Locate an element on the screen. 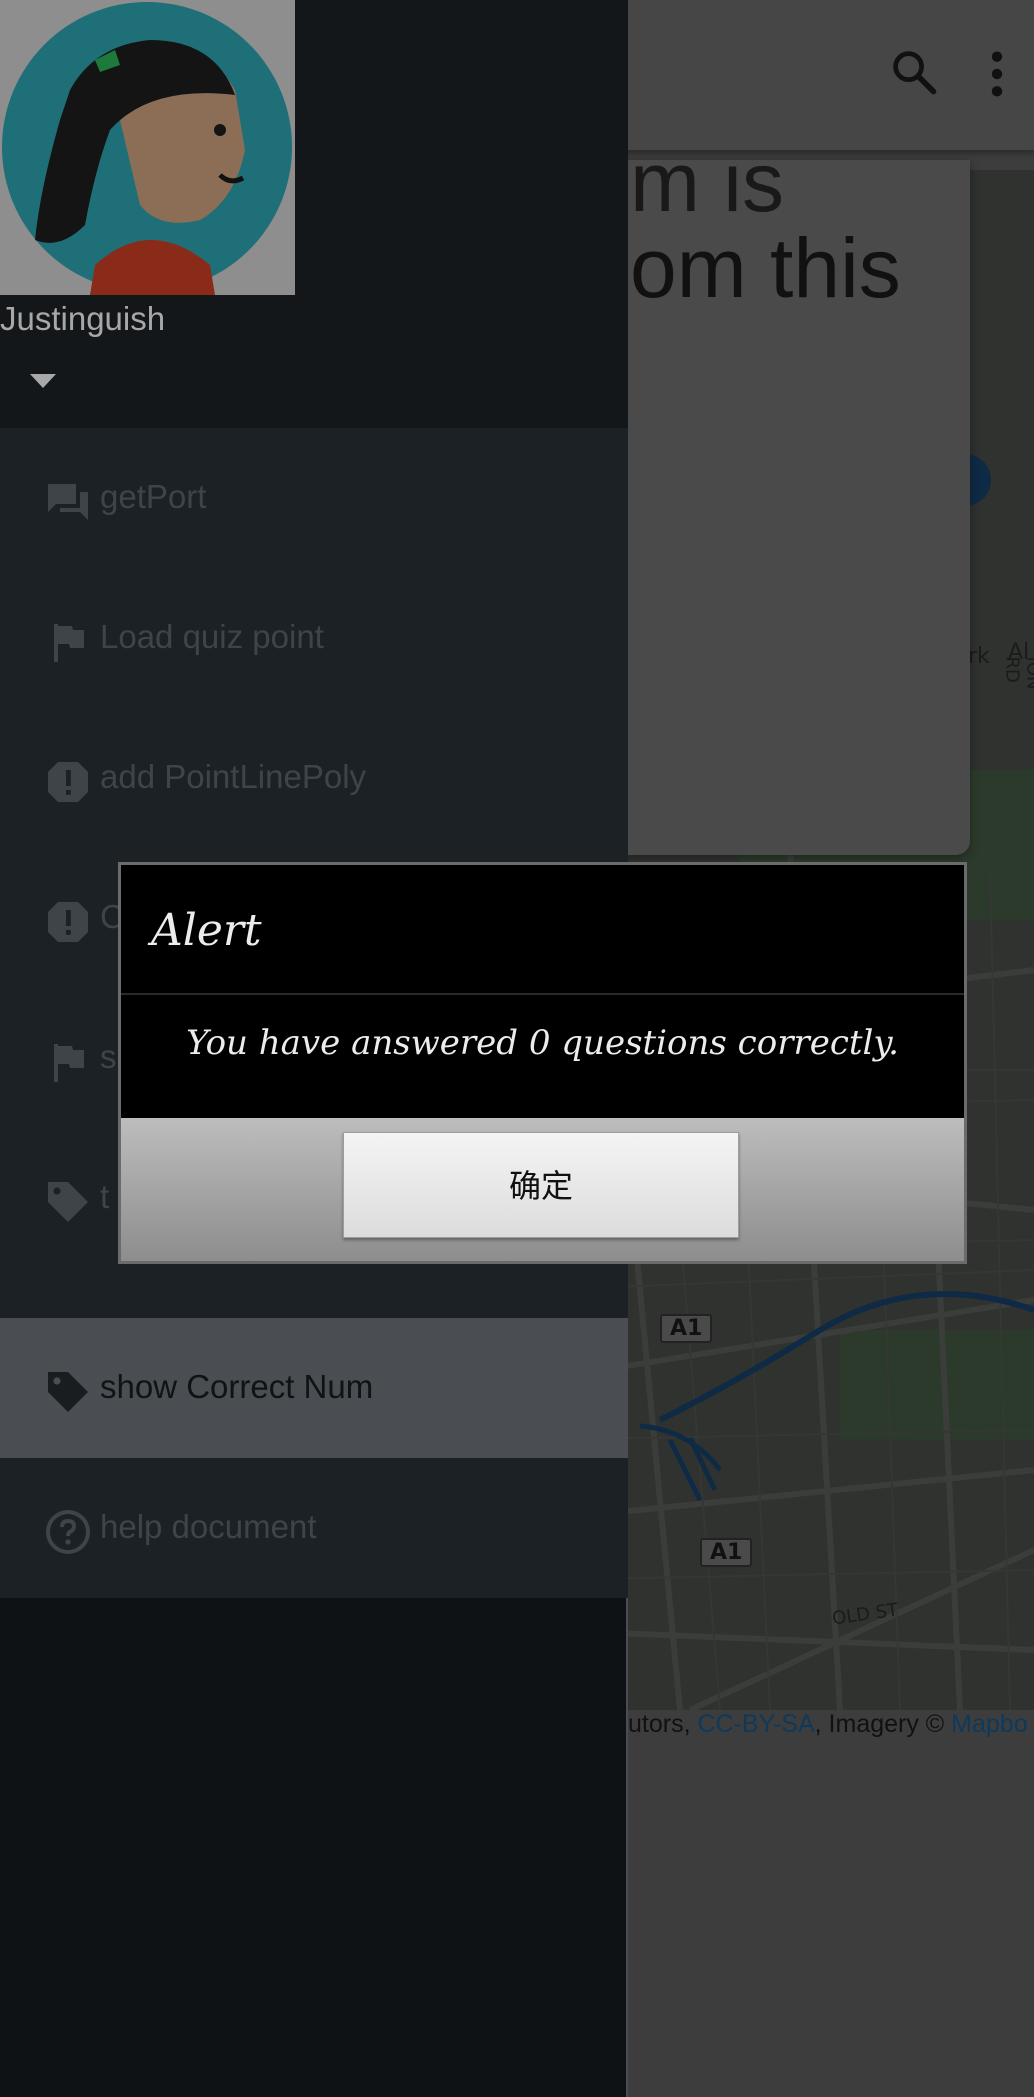 This screenshot has width=1034, height=2097. help-icon is located at coordinates (68, 1532).